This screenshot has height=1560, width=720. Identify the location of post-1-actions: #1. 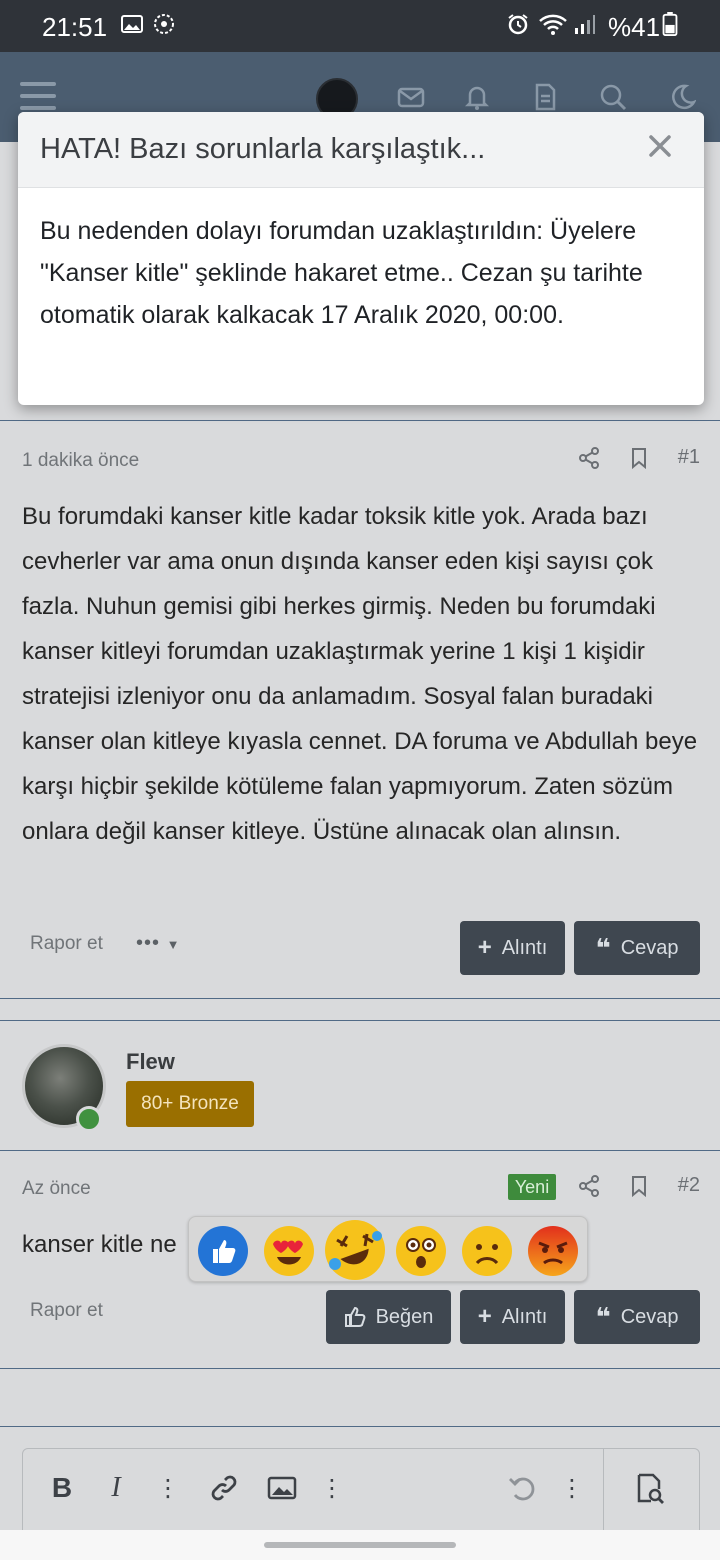
(639, 457).